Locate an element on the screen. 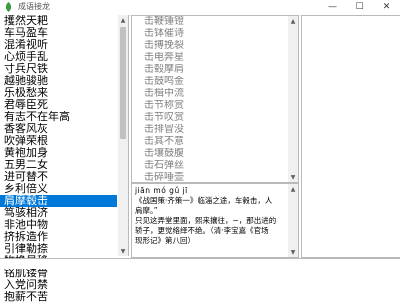 The image size is (400, 303). idiom-list-item: 乐极愁来 is located at coordinates (58, 93).